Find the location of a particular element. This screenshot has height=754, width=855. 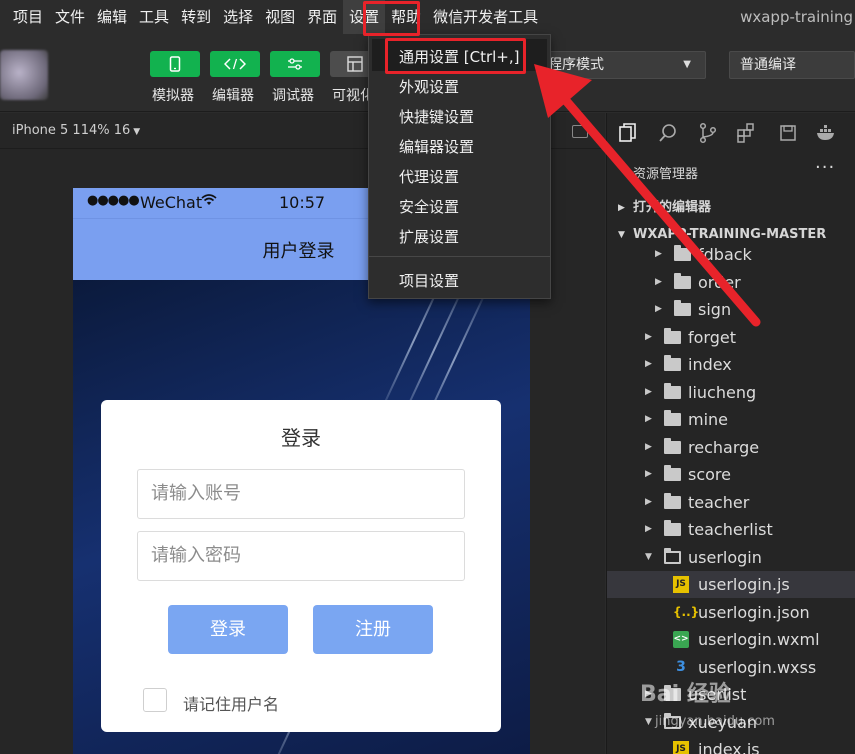

tree-item-label: recharge is located at coordinates (724, 447).